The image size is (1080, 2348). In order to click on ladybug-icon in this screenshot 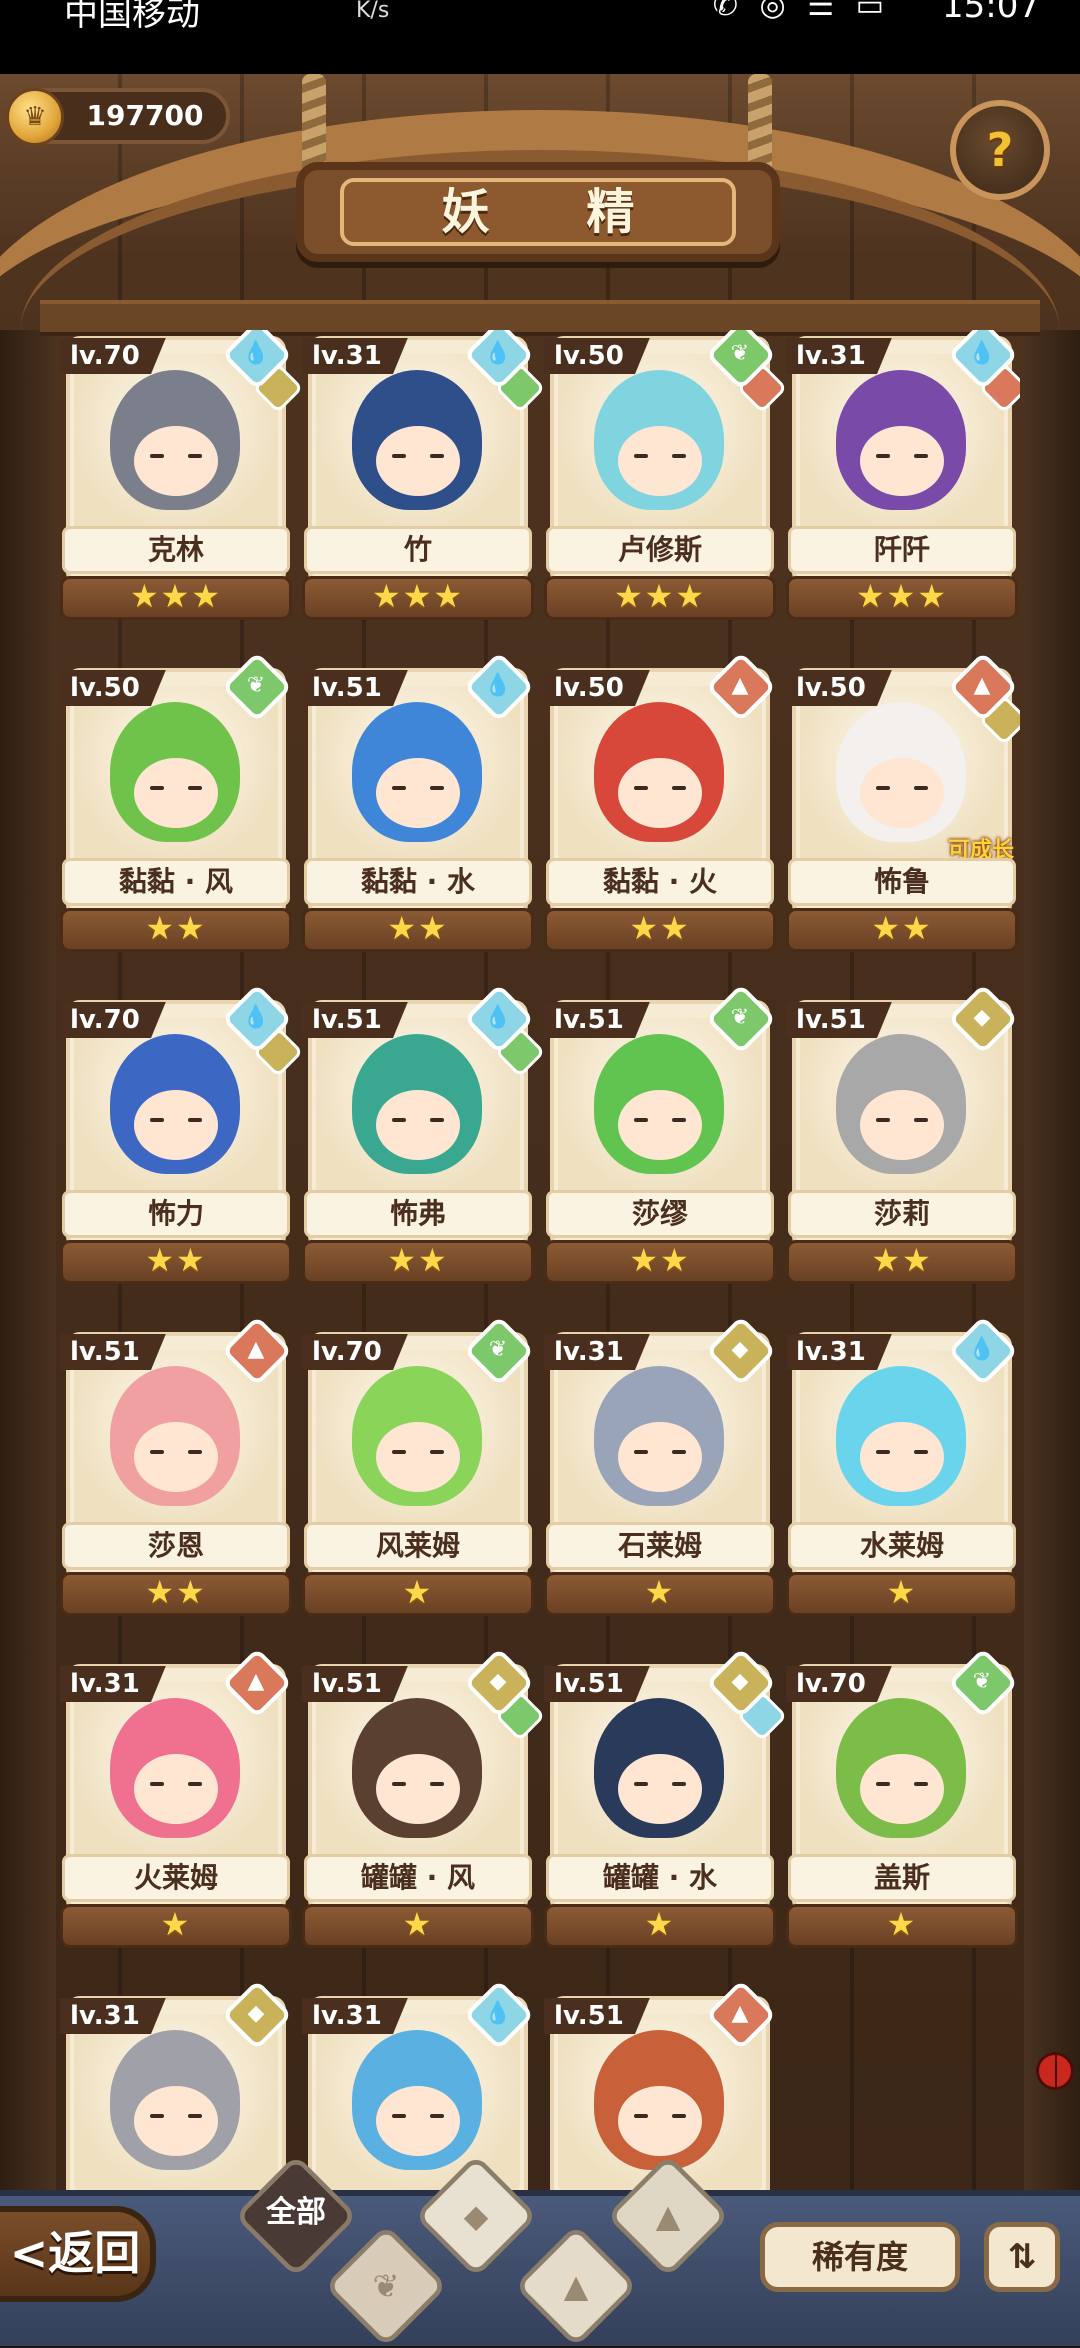, I will do `click(1055, 2071)`.